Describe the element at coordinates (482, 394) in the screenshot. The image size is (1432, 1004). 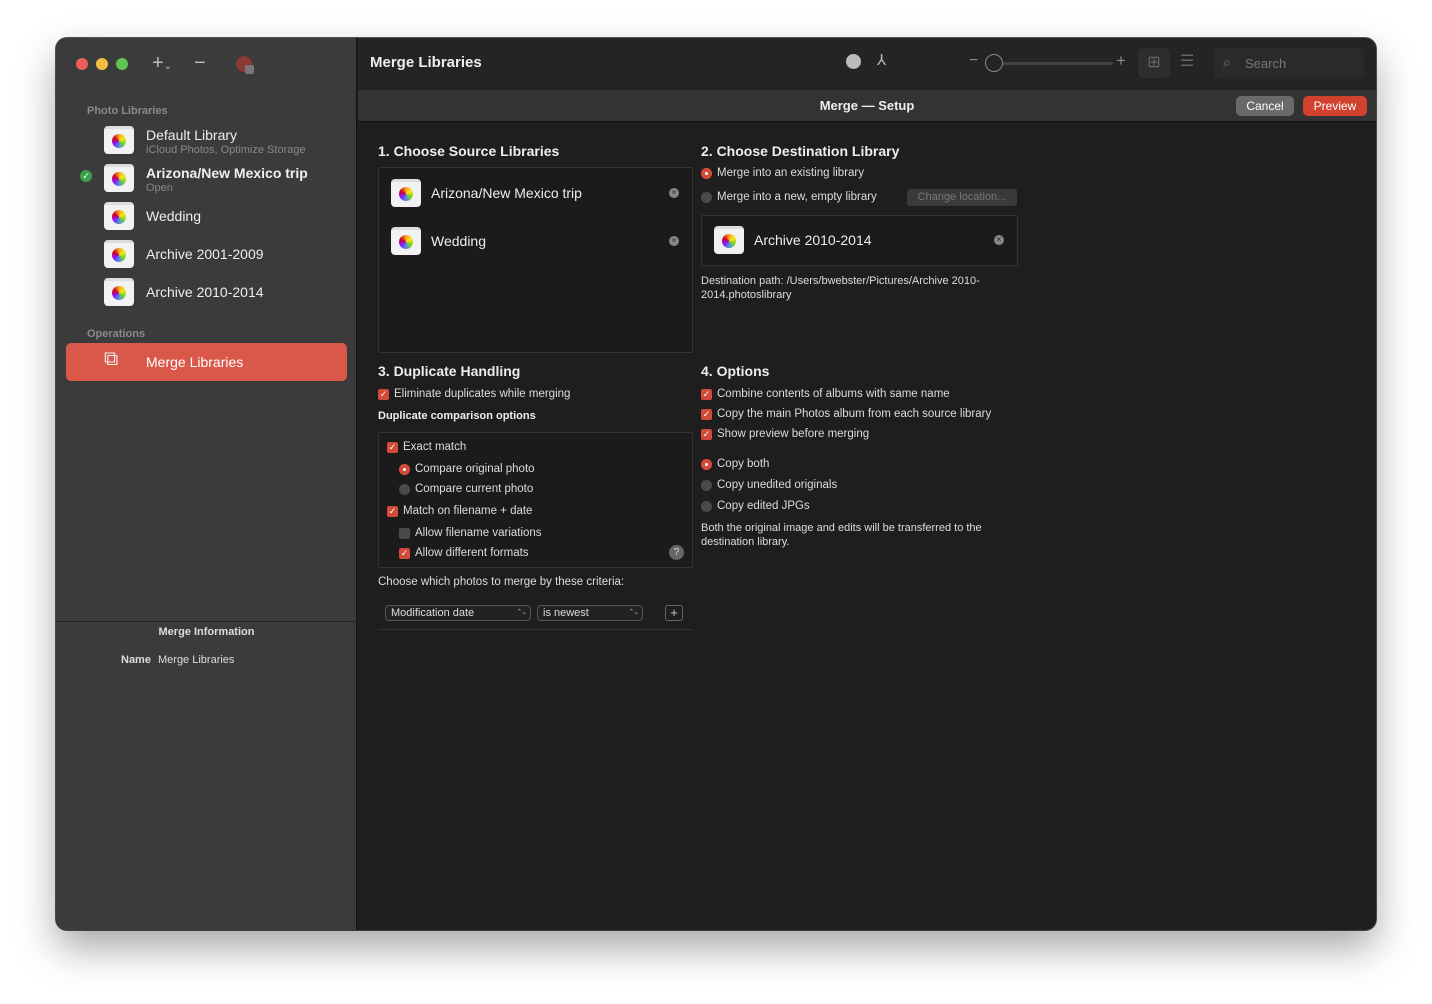
I see `label: Eliminate duplicates while merging` at that location.